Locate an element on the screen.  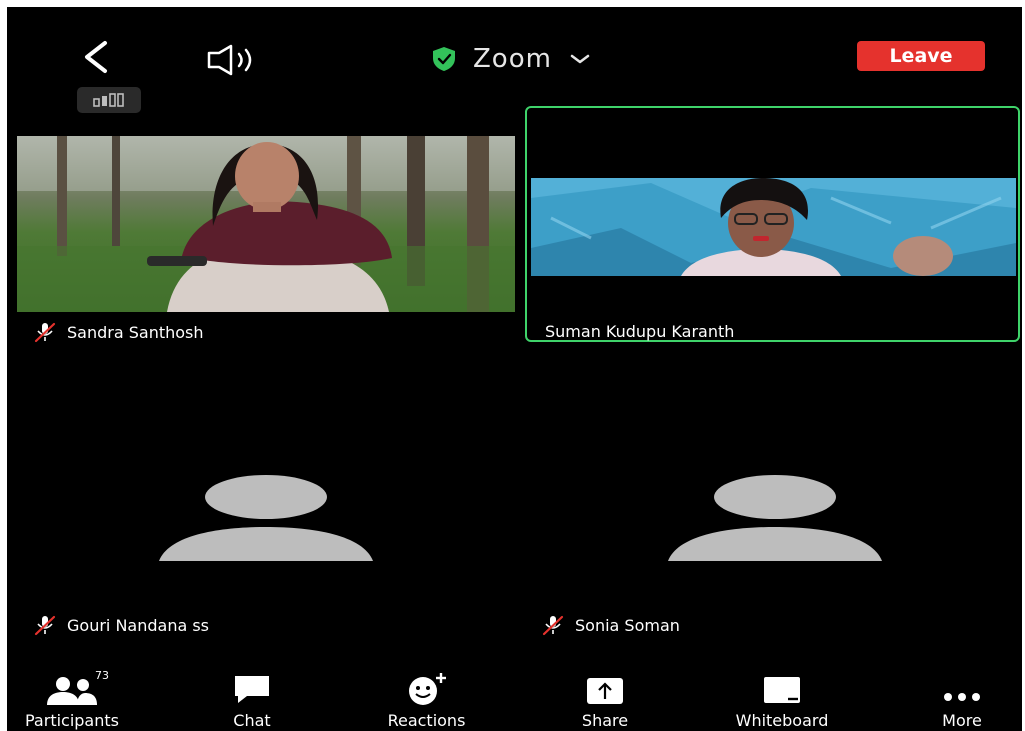
participants-icon is located at coordinates (72, 691).